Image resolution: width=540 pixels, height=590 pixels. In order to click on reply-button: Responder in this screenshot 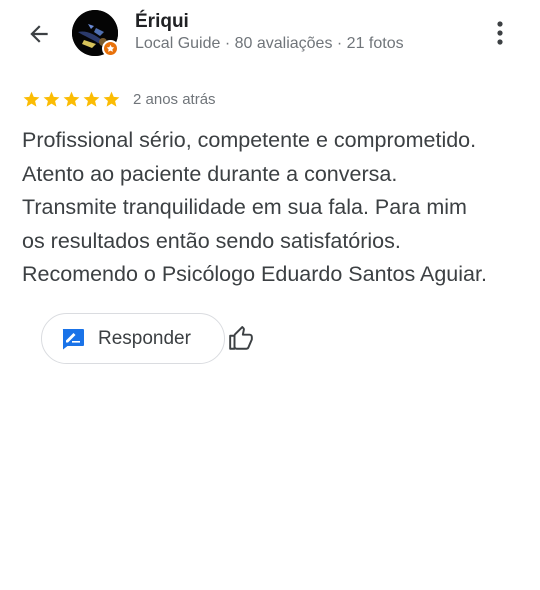, I will do `click(133, 338)`.